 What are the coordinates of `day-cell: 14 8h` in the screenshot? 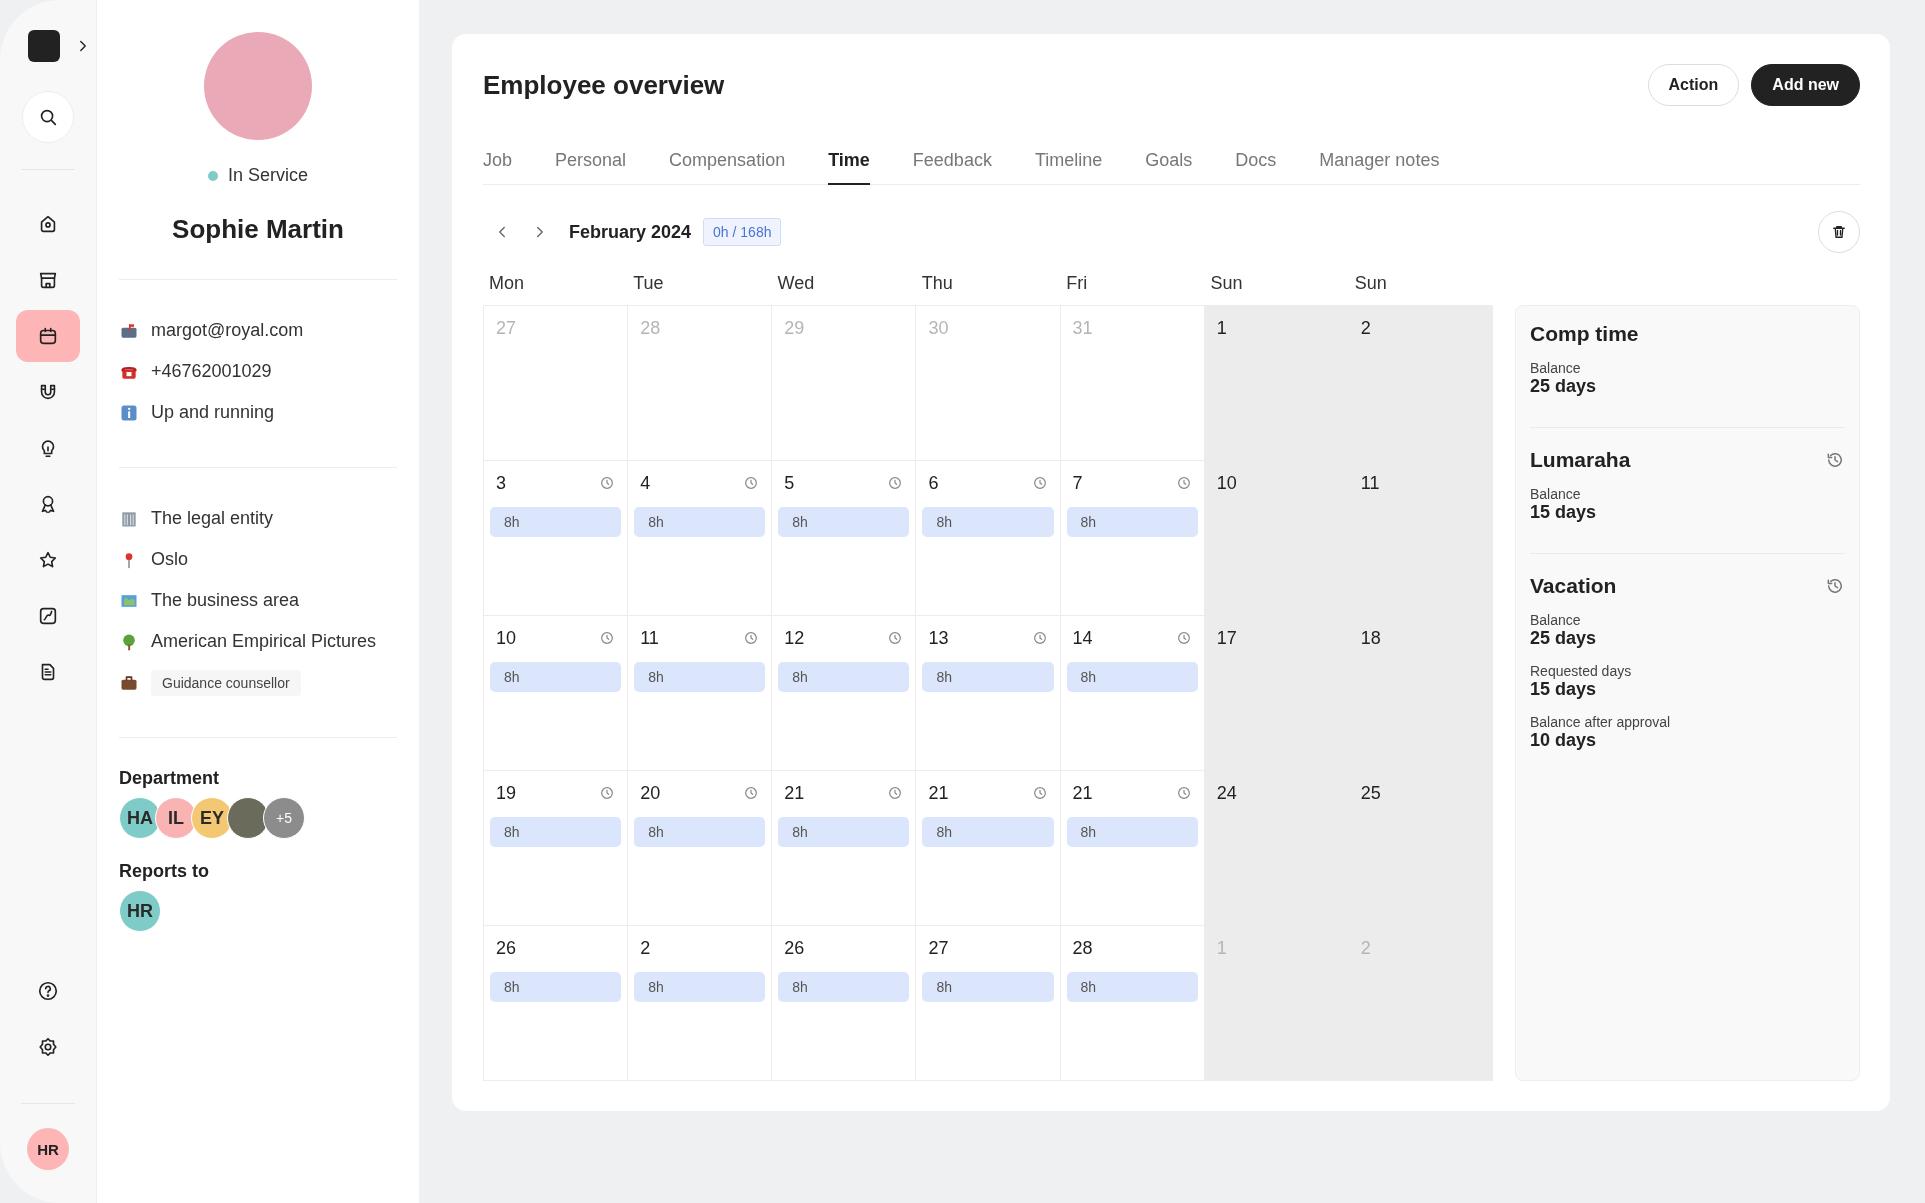 It's located at (1132, 693).